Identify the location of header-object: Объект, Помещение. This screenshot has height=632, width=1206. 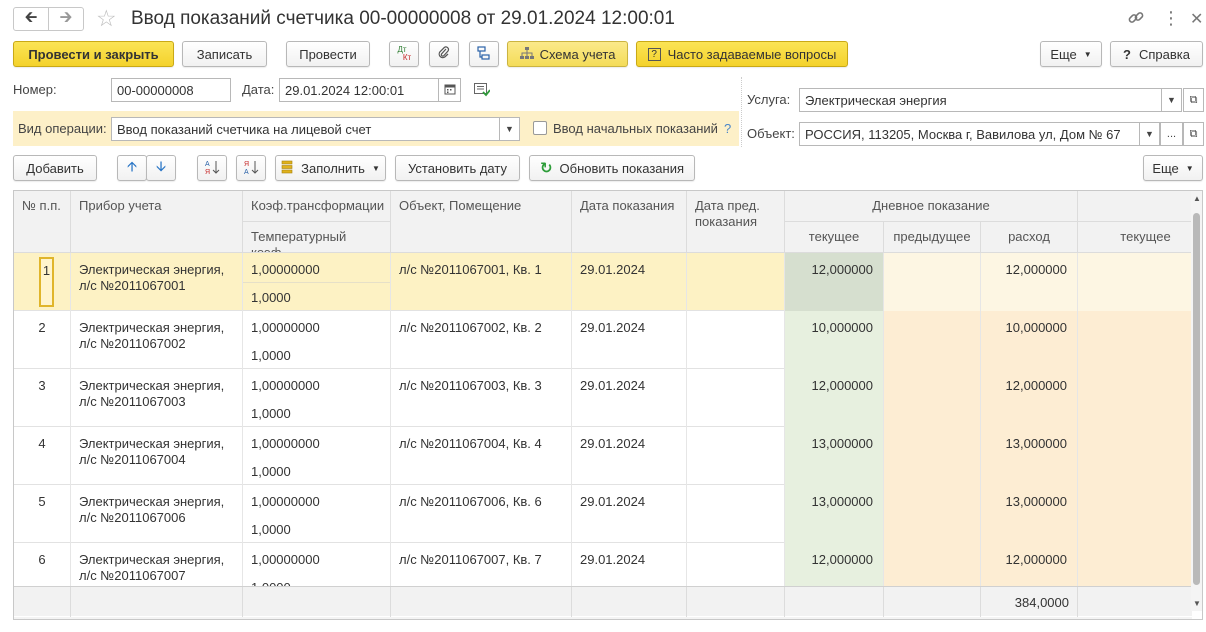
(481, 222).